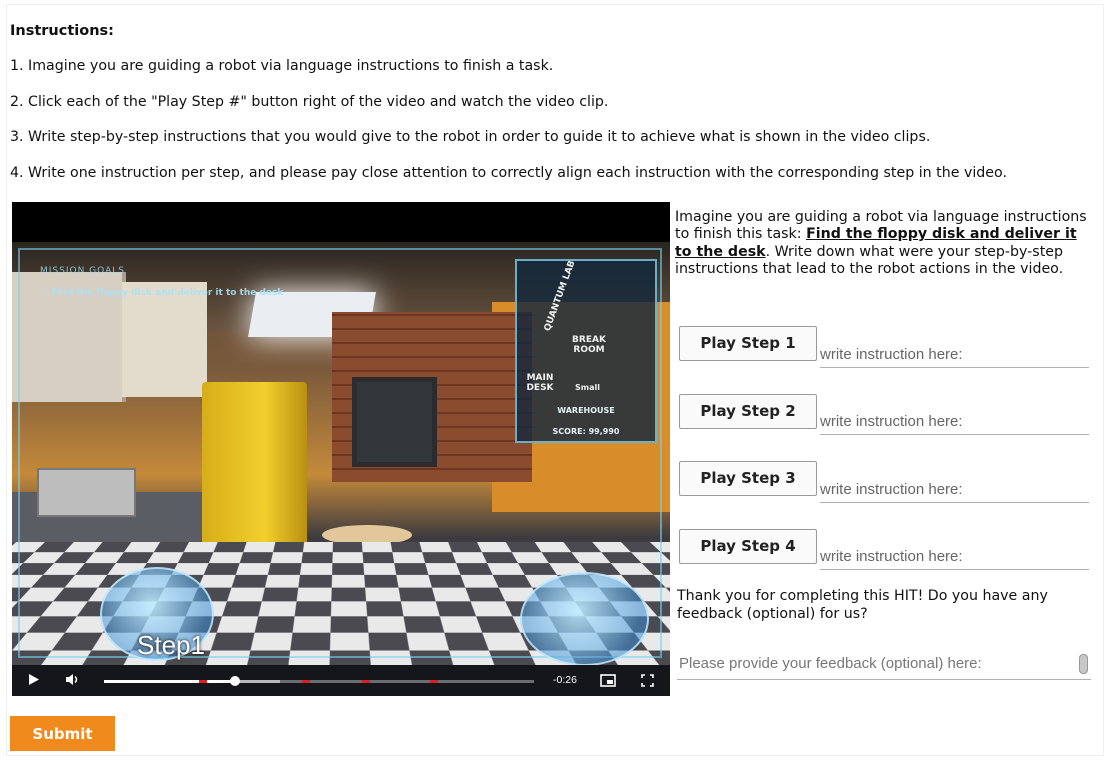 The image size is (1110, 761). What do you see at coordinates (319, 681) in the screenshot?
I see `video-progress-track` at bounding box center [319, 681].